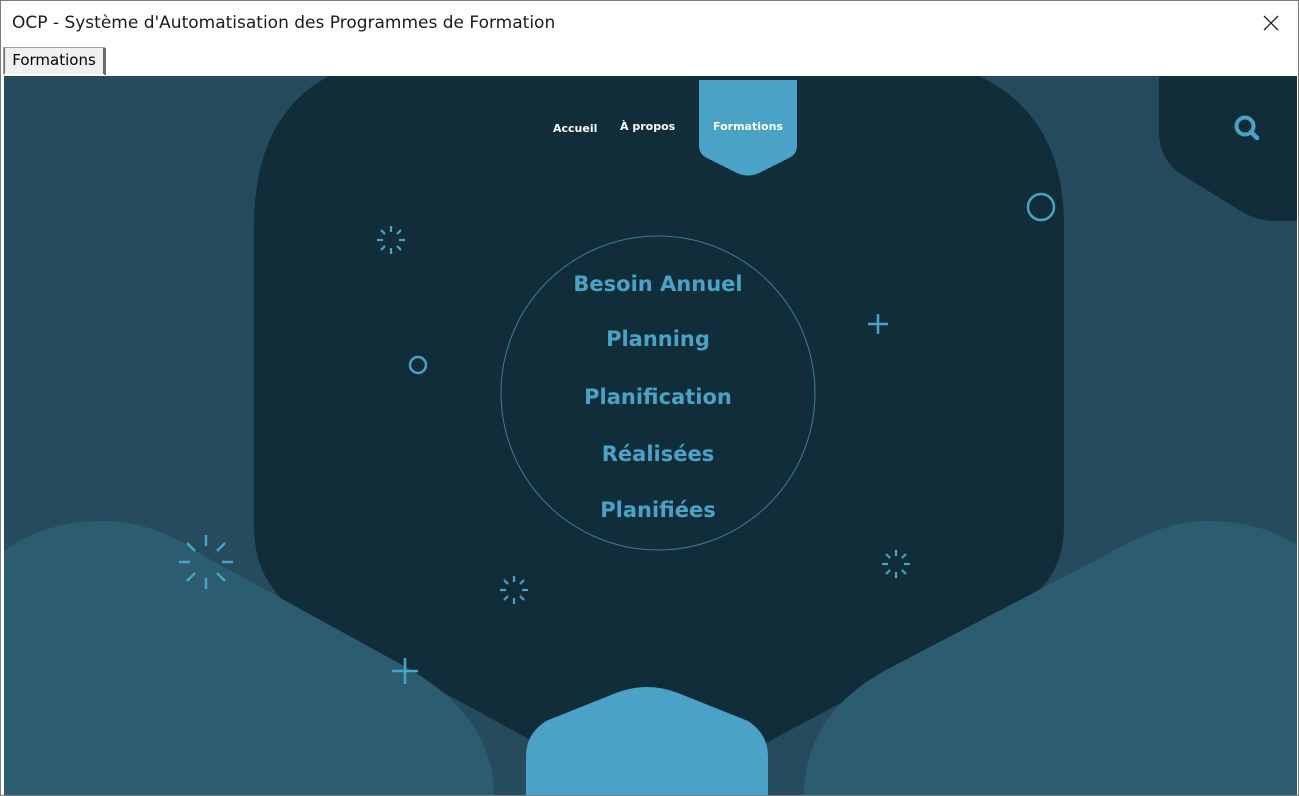 The width and height of the screenshot is (1299, 796). I want to click on close-icon, so click(1271, 23).